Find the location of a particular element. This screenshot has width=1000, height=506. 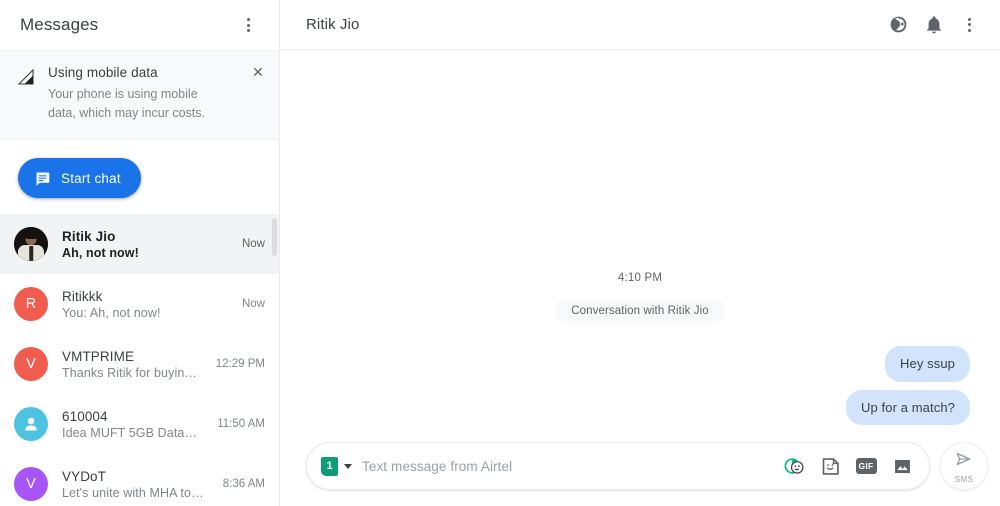

message-bubble-outgoing: Up for a match? is located at coordinates (908, 407).